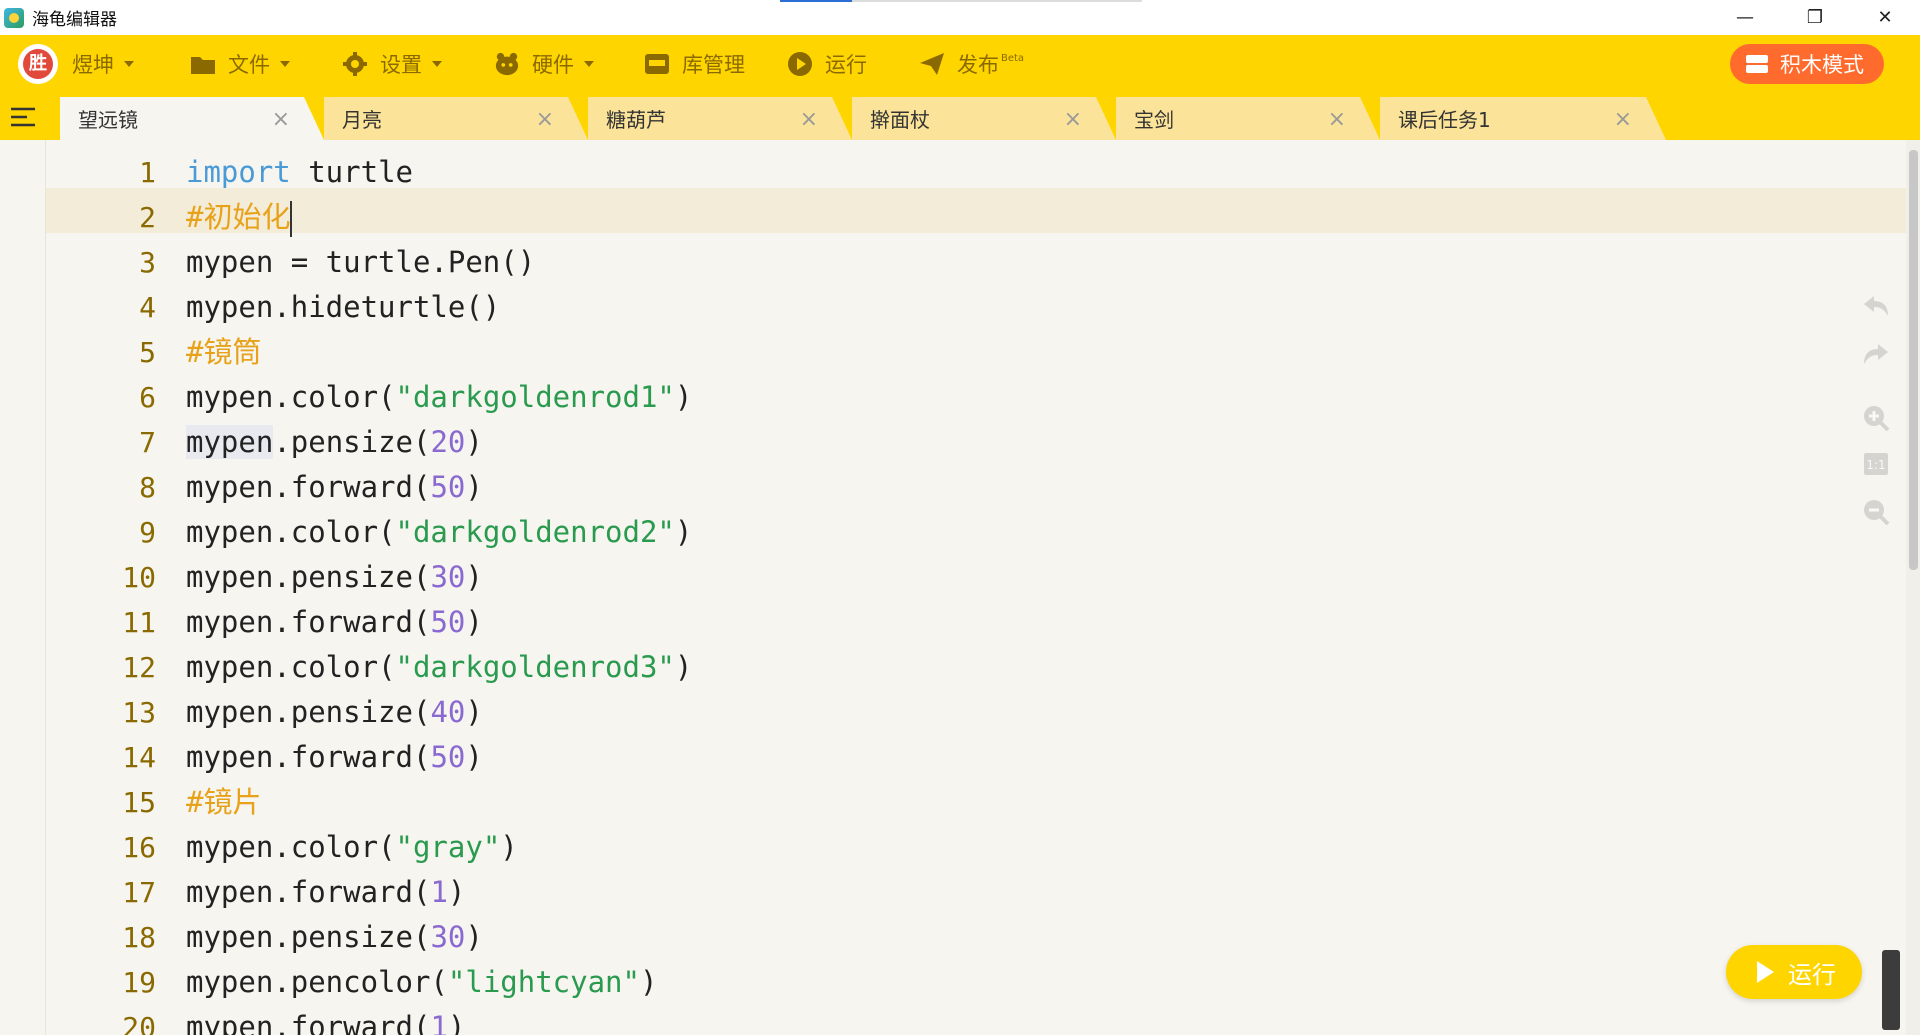 The image size is (1920, 1035). Describe the element at coordinates (147, 307) in the screenshot. I see `line-number: 4` at that location.